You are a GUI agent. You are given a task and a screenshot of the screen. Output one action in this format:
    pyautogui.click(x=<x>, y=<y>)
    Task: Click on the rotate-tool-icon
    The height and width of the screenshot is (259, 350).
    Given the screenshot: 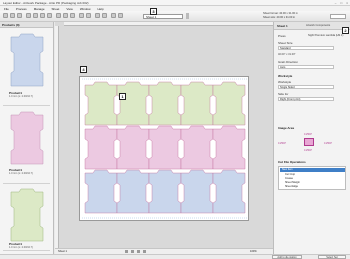 What is the action you would take?
    pyautogui.click(x=42, y=15)
    